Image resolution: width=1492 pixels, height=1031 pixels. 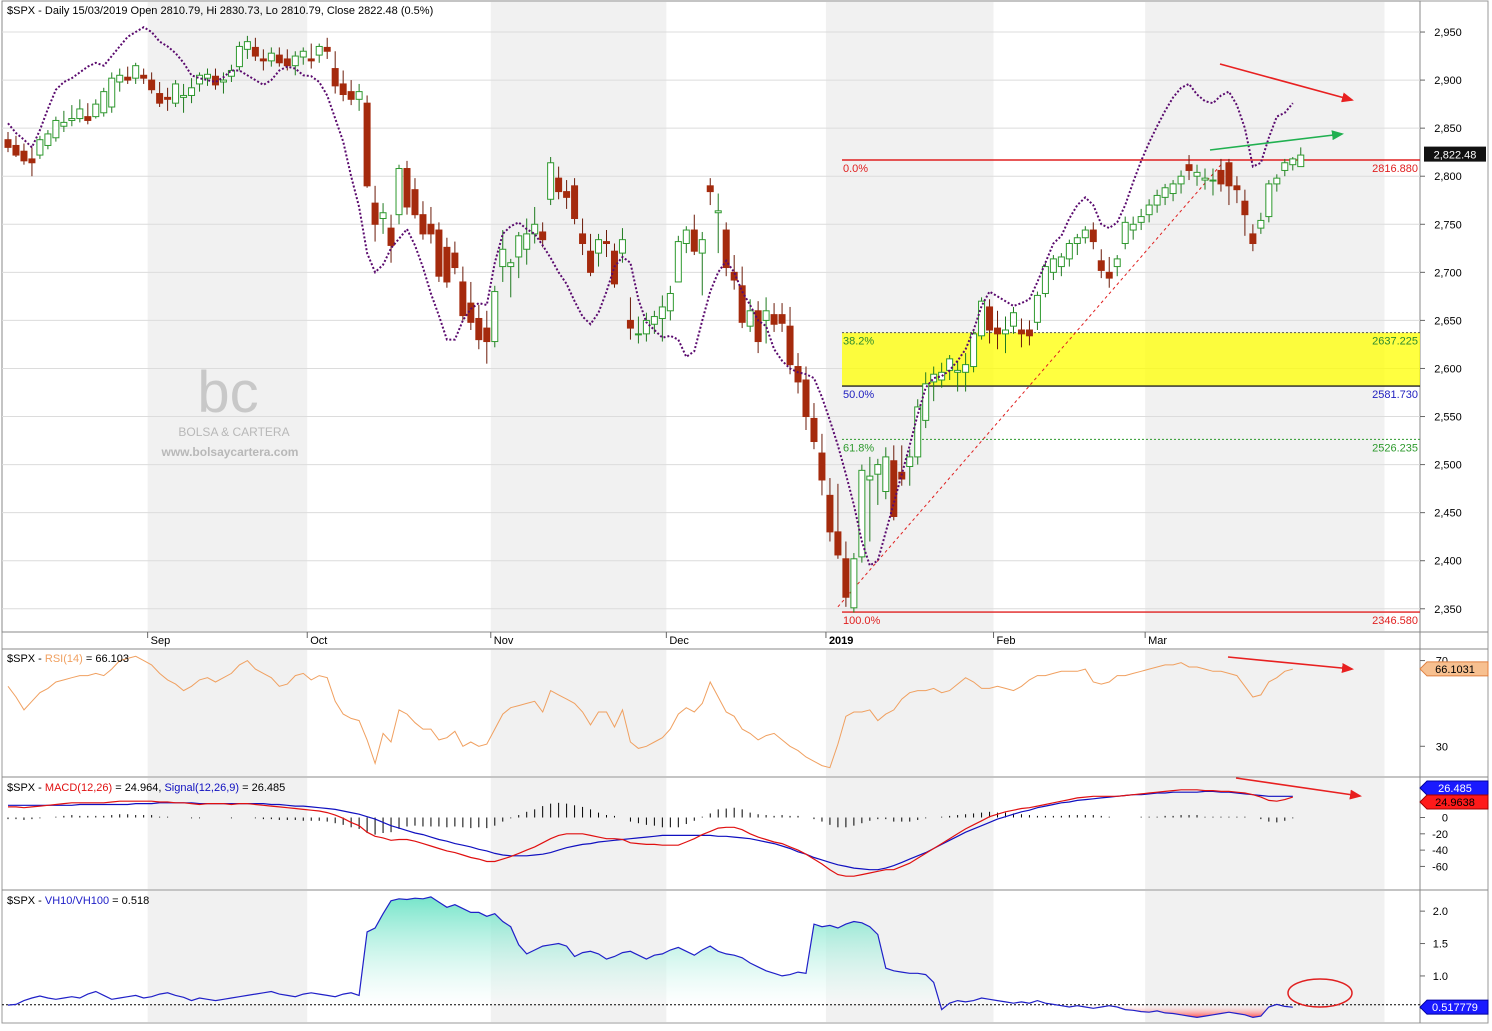 I want to click on rsi-last-value: 66.1031, so click(x=1455, y=670).